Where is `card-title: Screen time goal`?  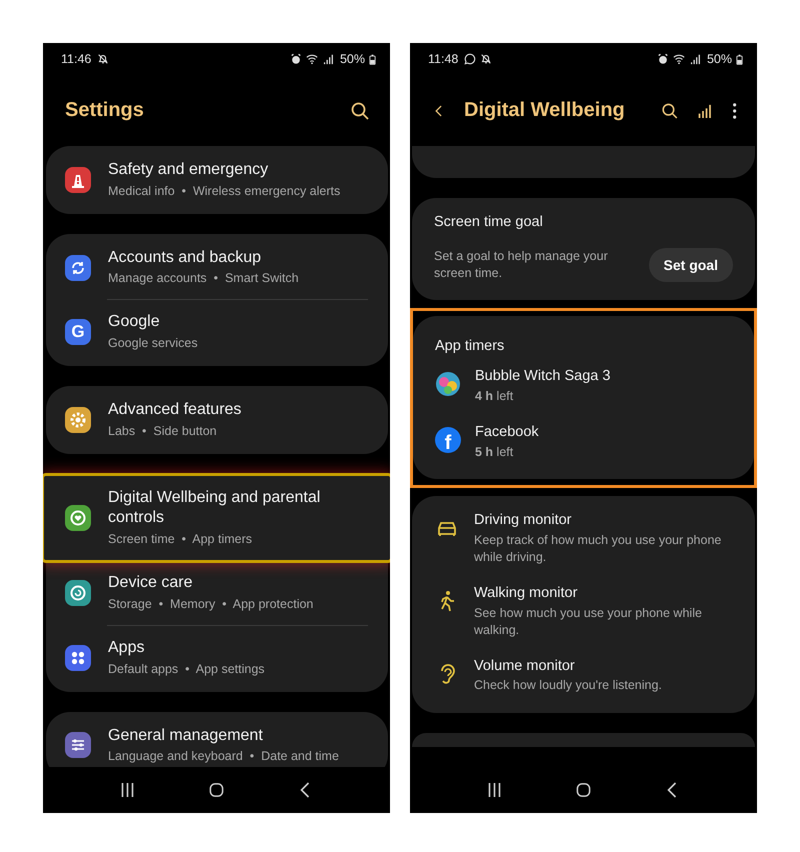
card-title: Screen time goal is located at coordinates (489, 222).